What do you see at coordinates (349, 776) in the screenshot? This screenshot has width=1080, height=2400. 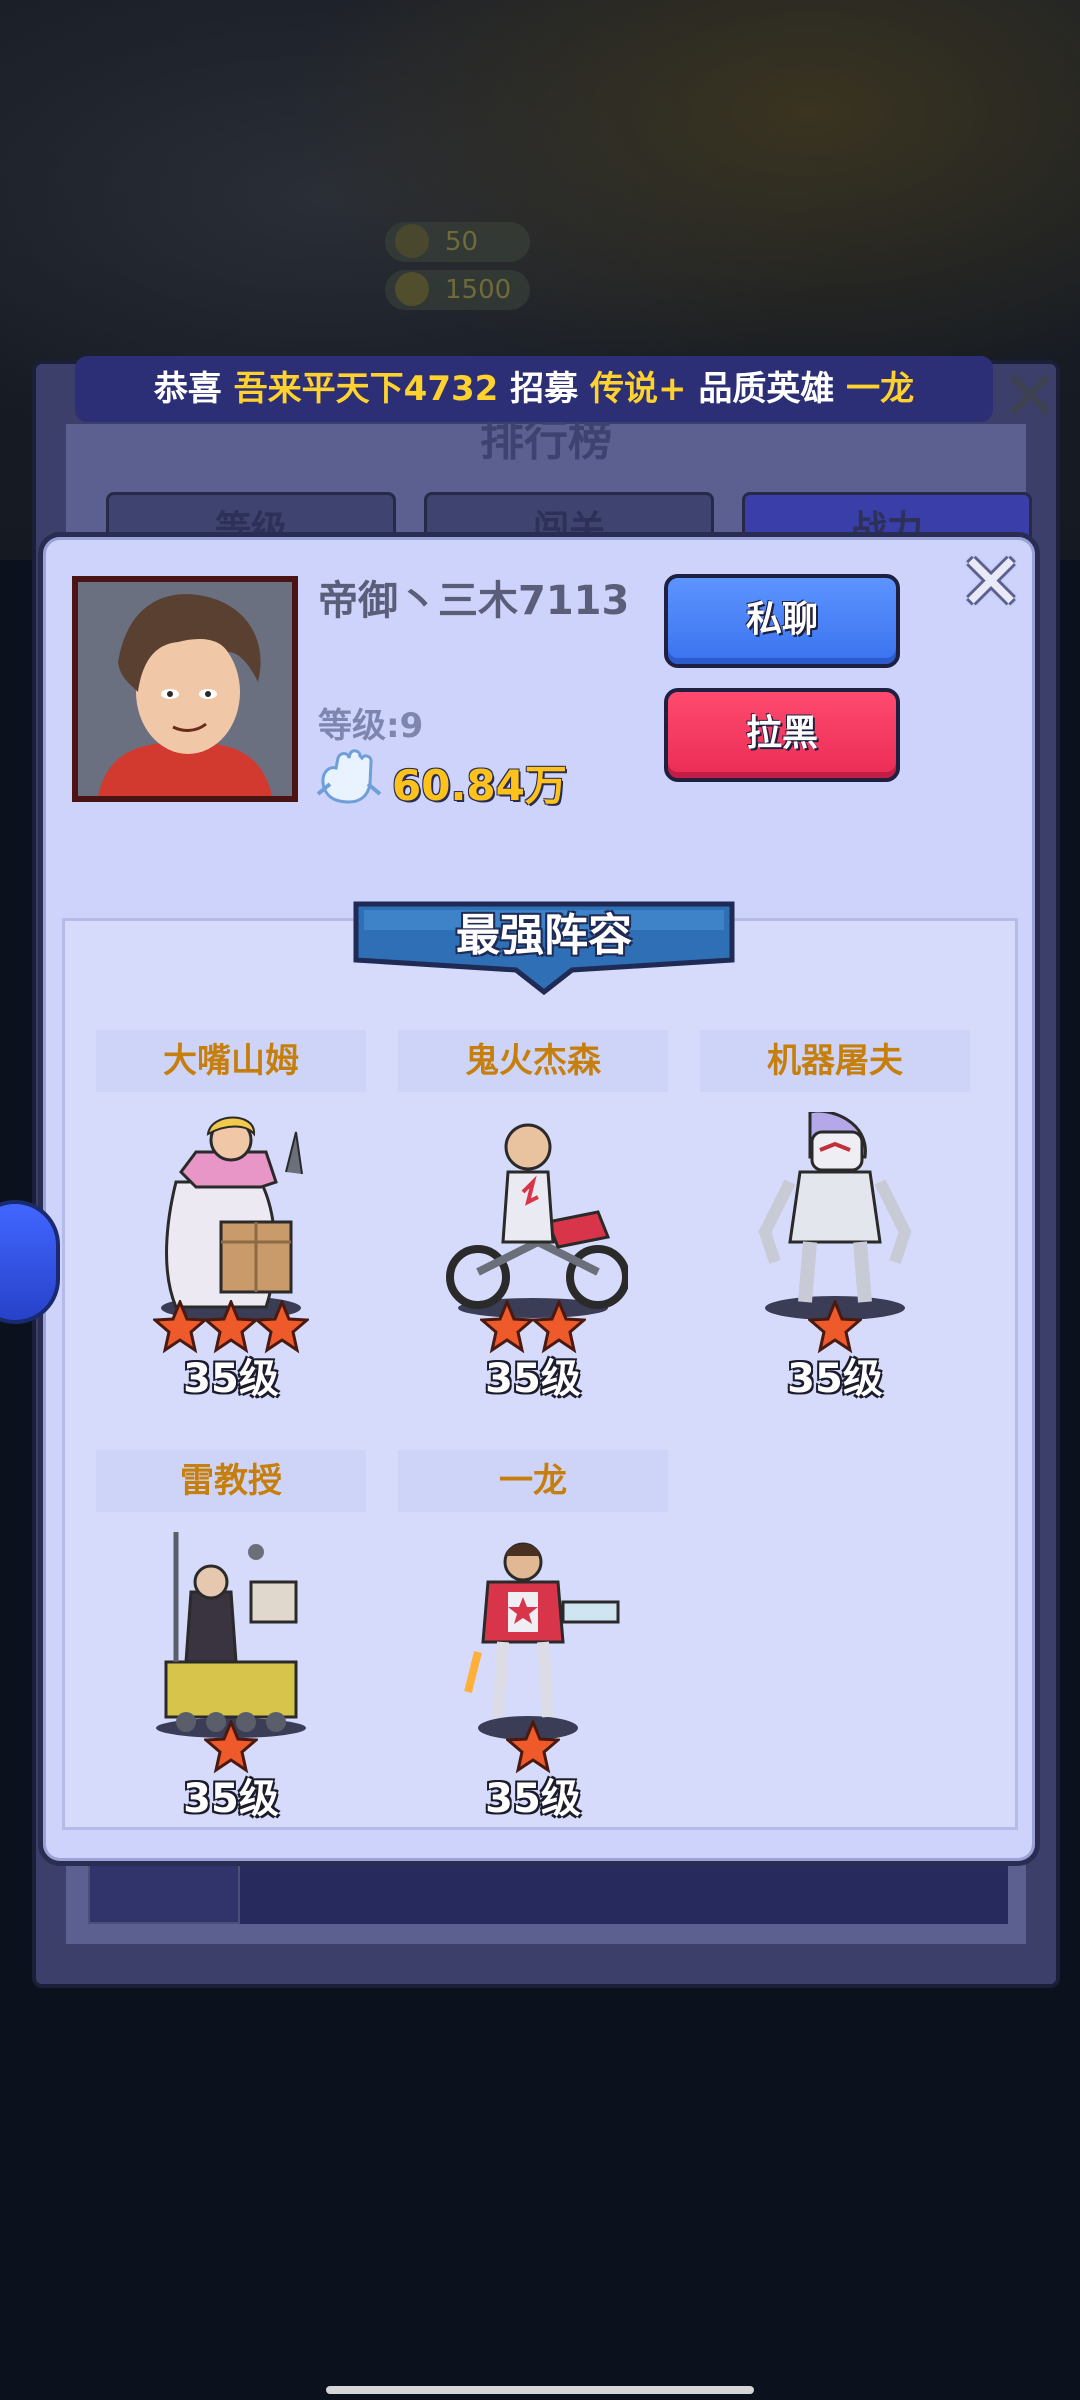 I see `fist-power-icon` at bounding box center [349, 776].